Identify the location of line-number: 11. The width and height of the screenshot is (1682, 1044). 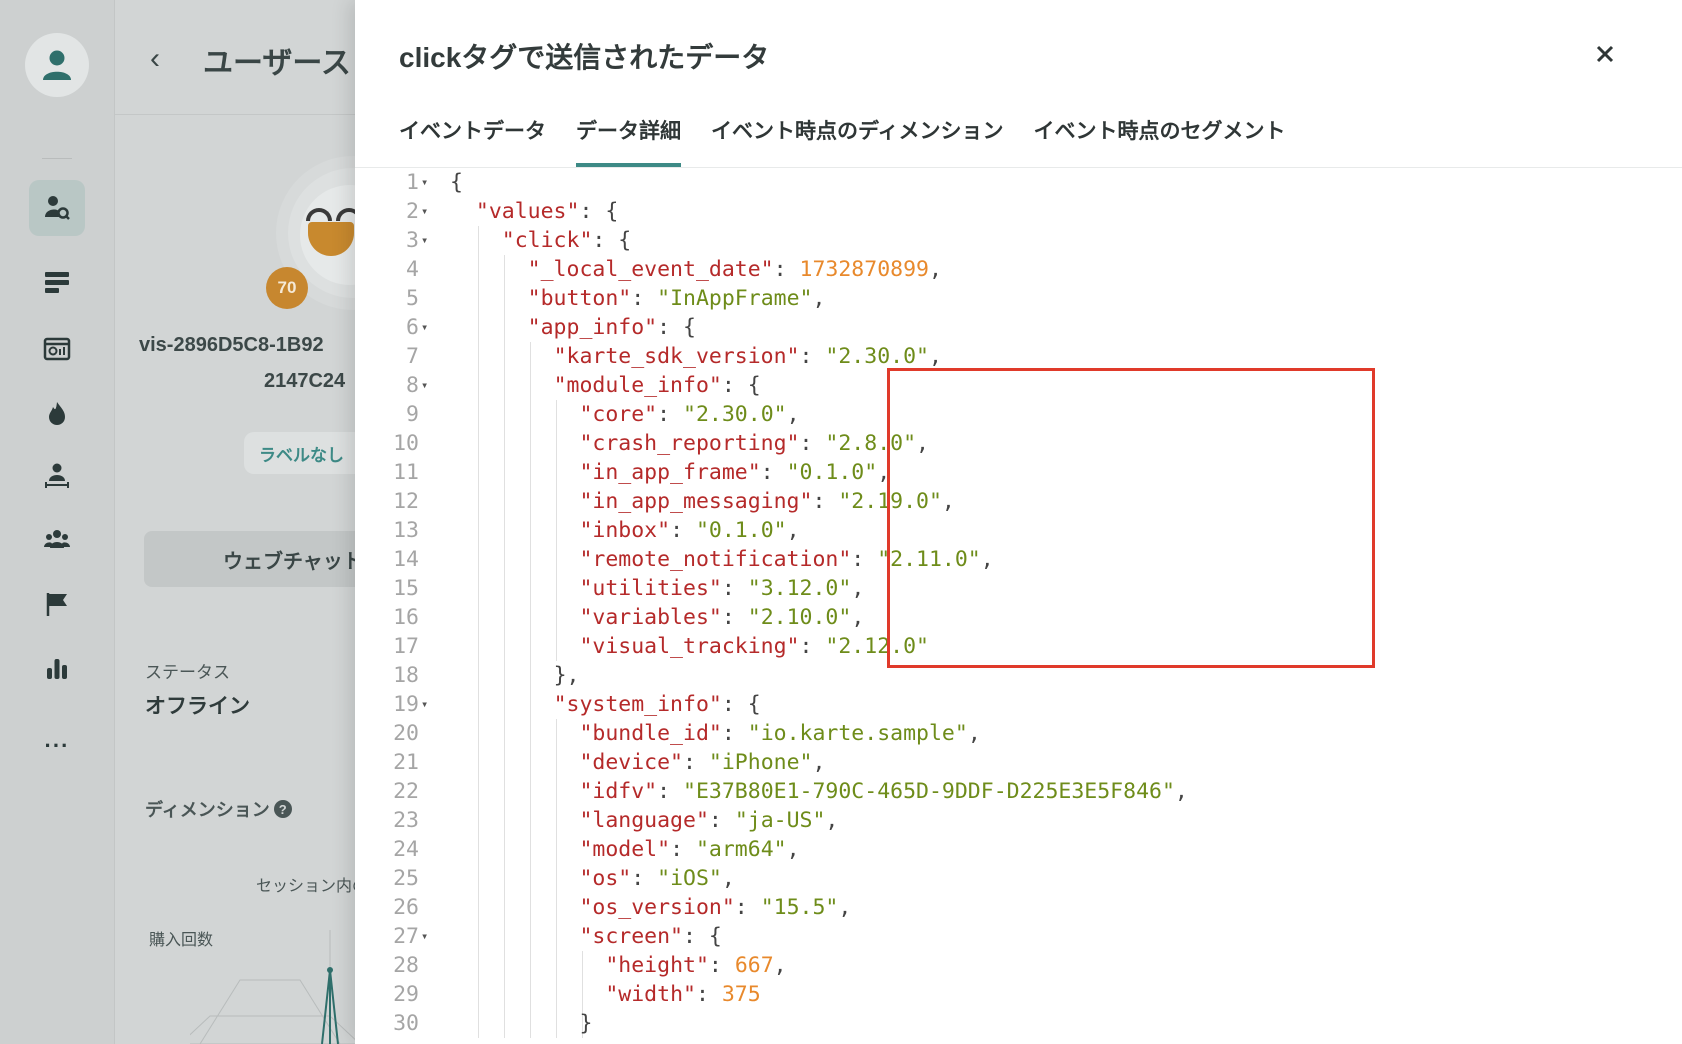
(406, 472).